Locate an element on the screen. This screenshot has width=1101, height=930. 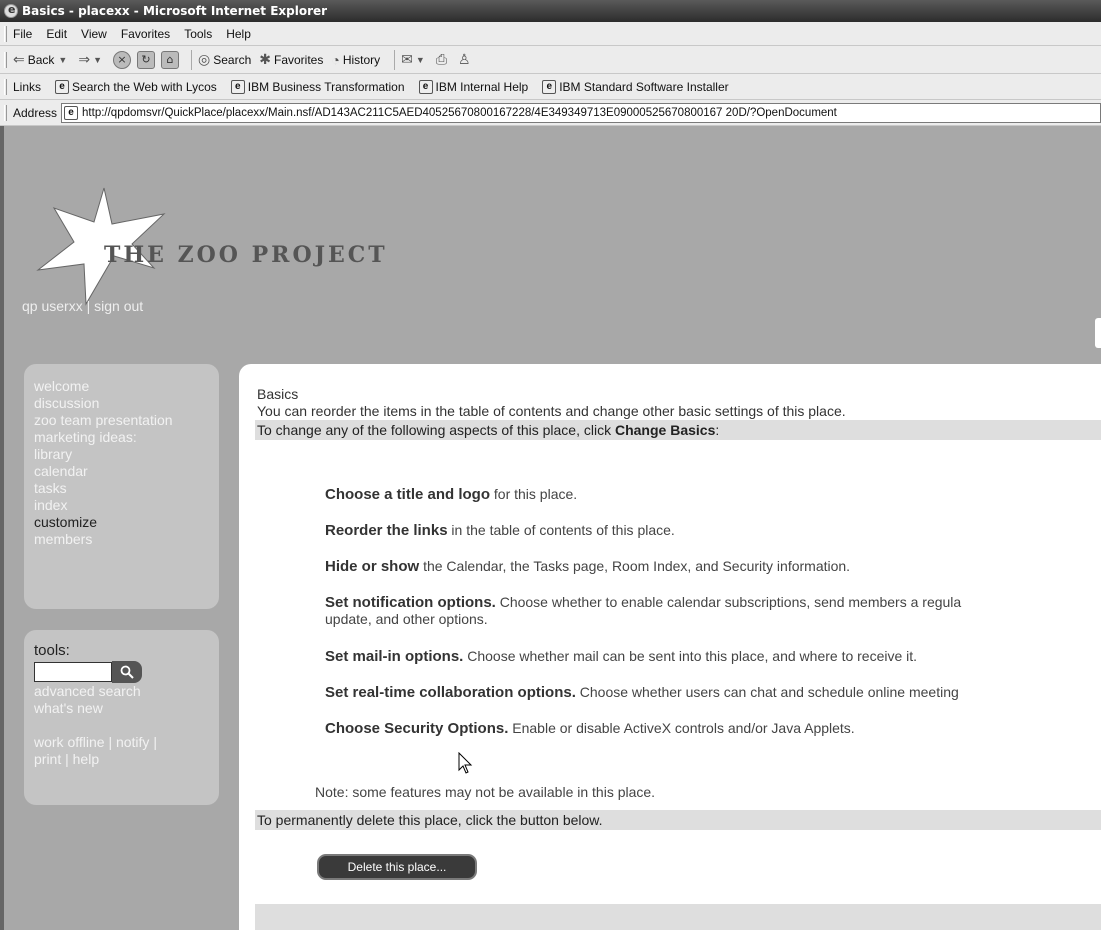
favorites-button: ✱ Favorites is located at coordinates (291, 59).